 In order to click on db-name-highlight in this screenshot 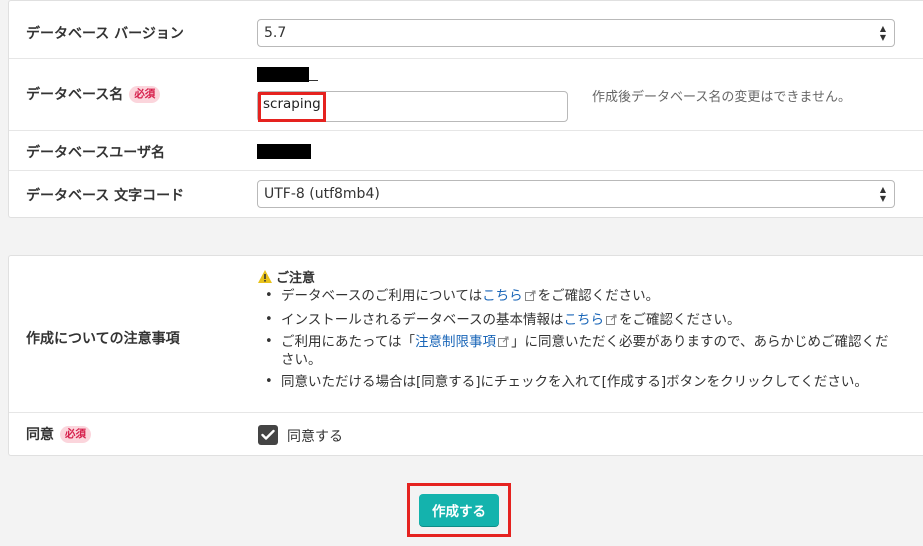, I will do `click(292, 107)`.